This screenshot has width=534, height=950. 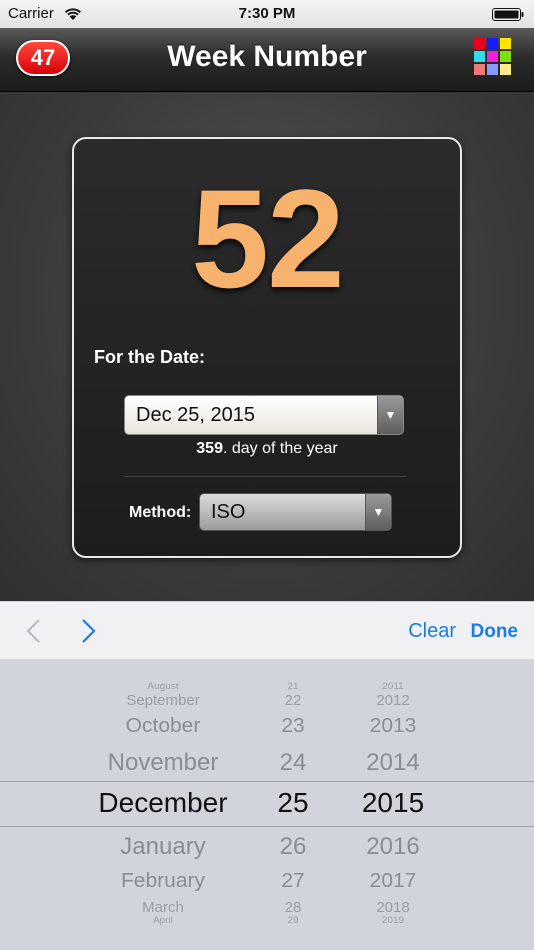 What do you see at coordinates (293, 907) in the screenshot?
I see `picker-day-option: 28` at bounding box center [293, 907].